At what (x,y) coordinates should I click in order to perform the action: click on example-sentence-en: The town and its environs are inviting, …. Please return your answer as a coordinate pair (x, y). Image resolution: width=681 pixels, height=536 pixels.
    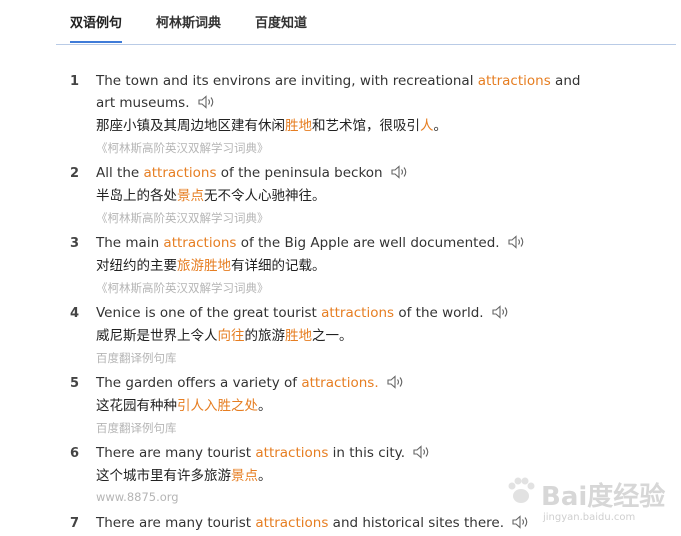
    Looking at the image, I should click on (346, 92).